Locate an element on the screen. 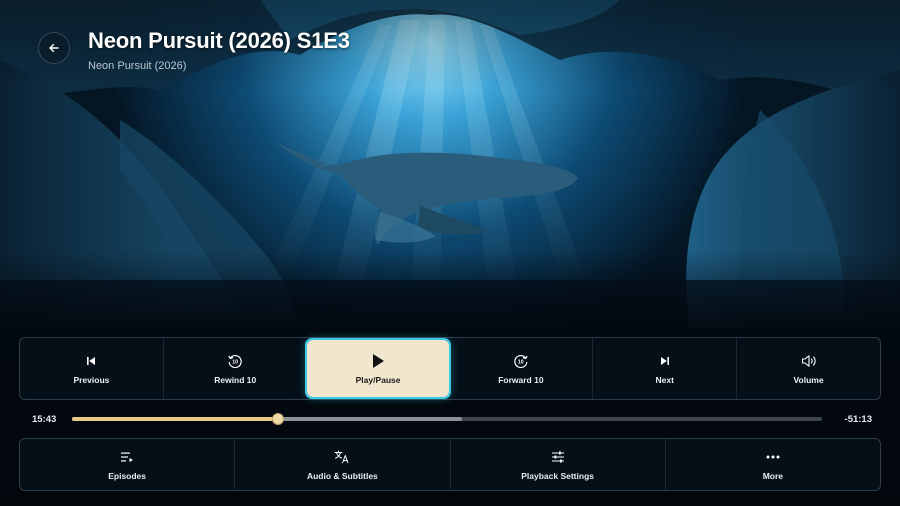 Image resolution: width=900 pixels, height=506 pixels. previous-button: Previous is located at coordinates (91, 368).